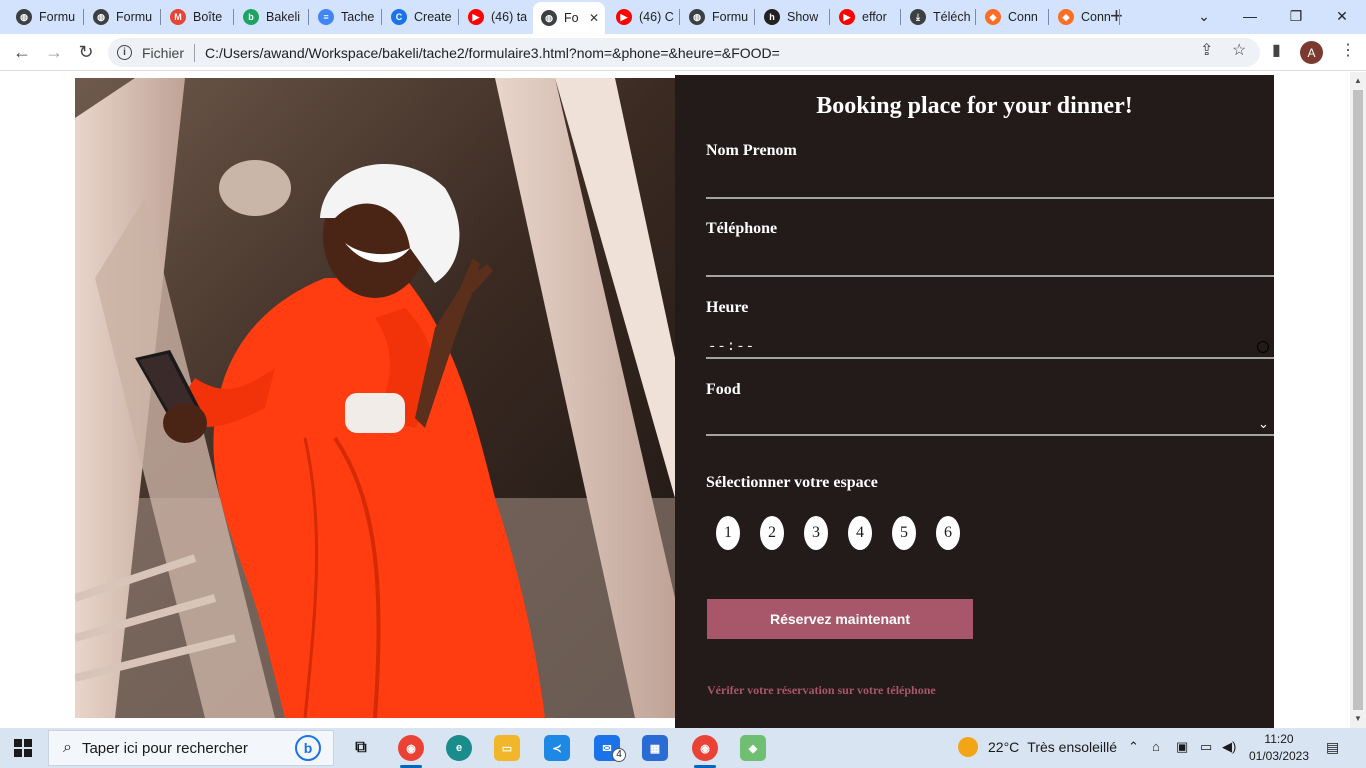  I want to click on time-input-value: --:--, so click(731, 347).